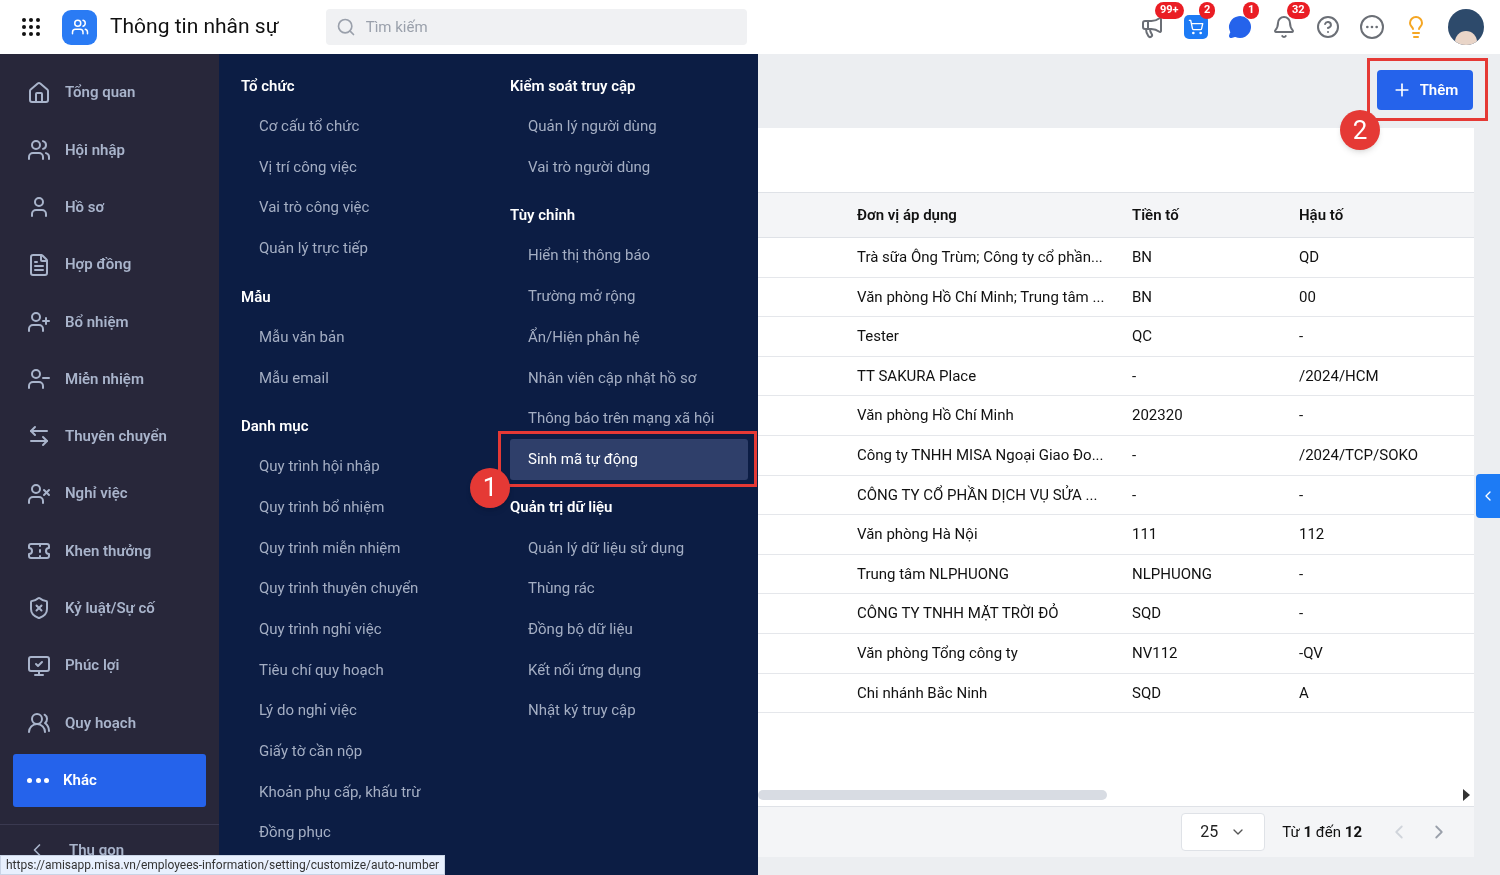 The height and width of the screenshot is (875, 1500). What do you see at coordinates (1312, 535) in the screenshot?
I see `table-cell-text: 112` at bounding box center [1312, 535].